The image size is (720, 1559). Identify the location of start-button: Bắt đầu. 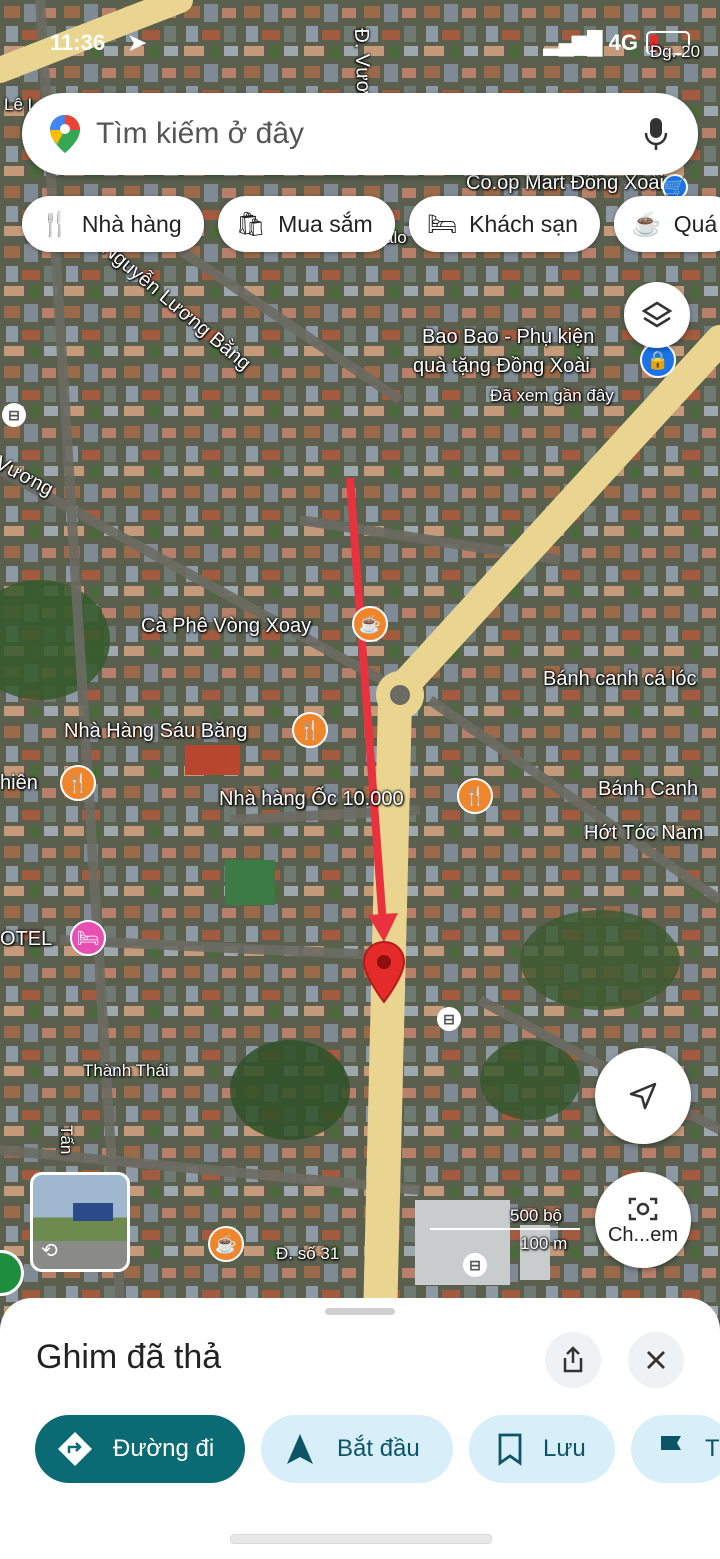
(357, 1449).